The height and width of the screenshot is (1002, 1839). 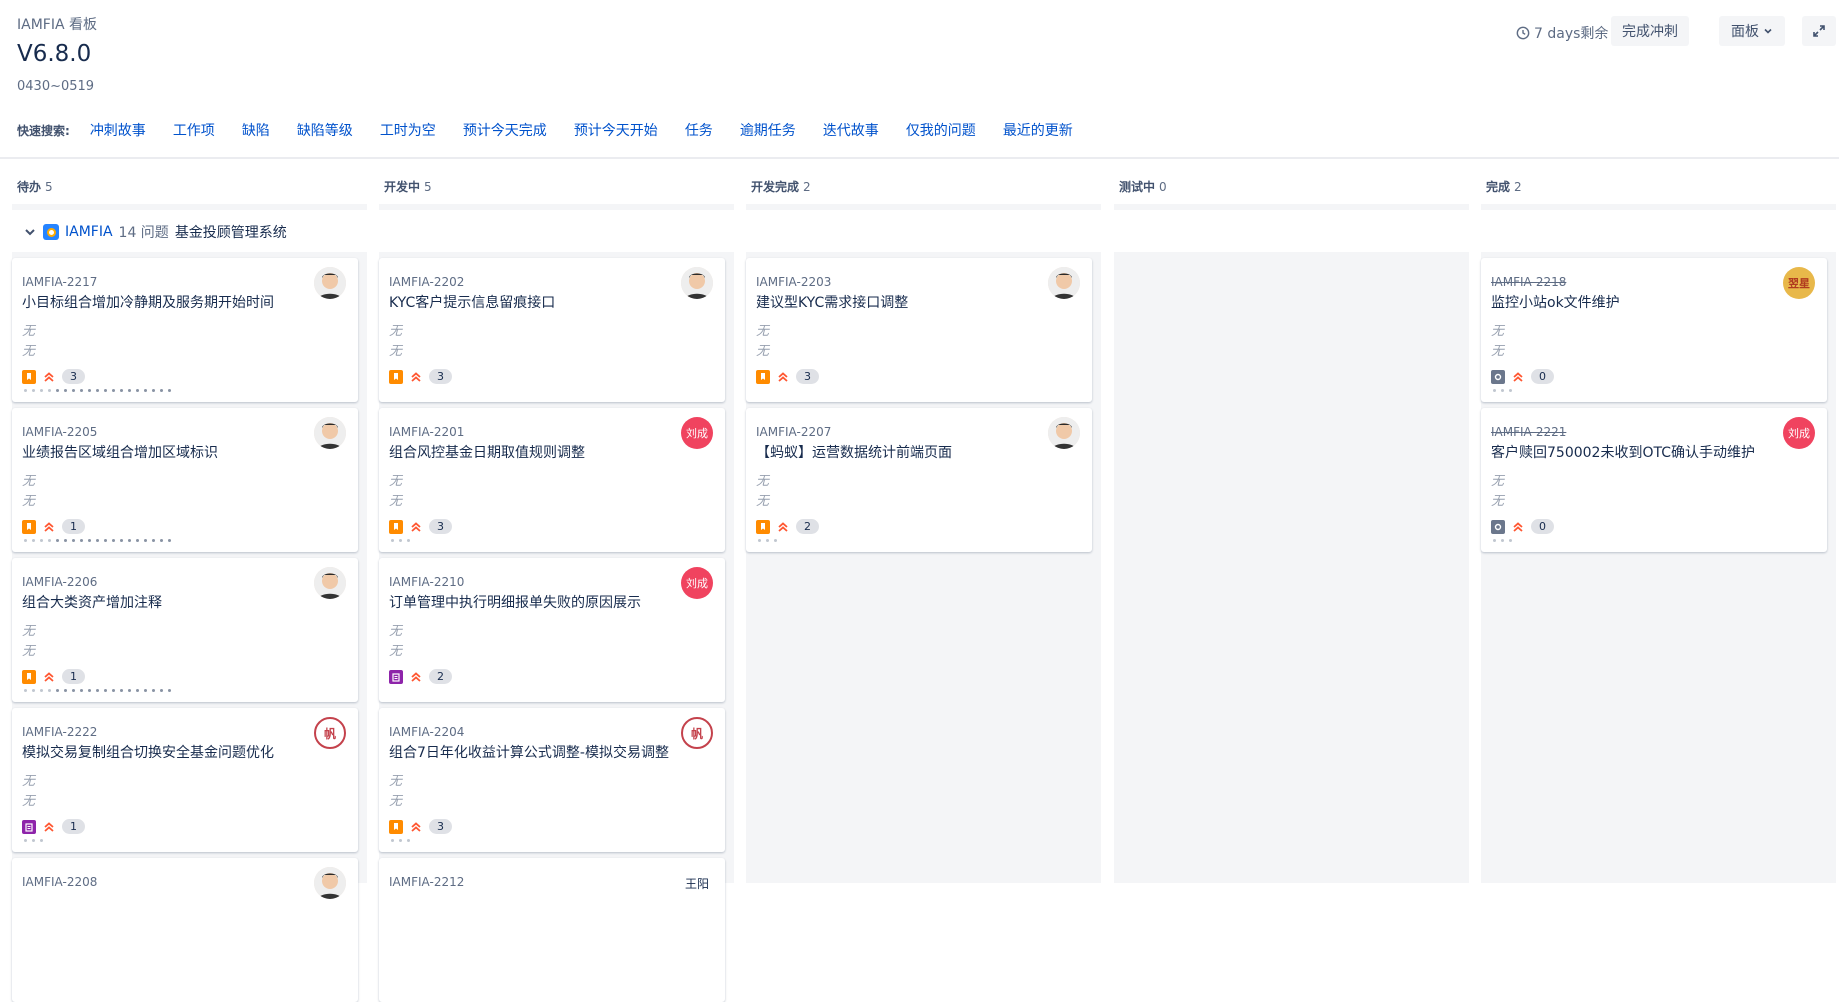 I want to click on issue-card: IAMFIA-2206 组合大类资产增加注释 无 无 1, so click(x=185, y=630).